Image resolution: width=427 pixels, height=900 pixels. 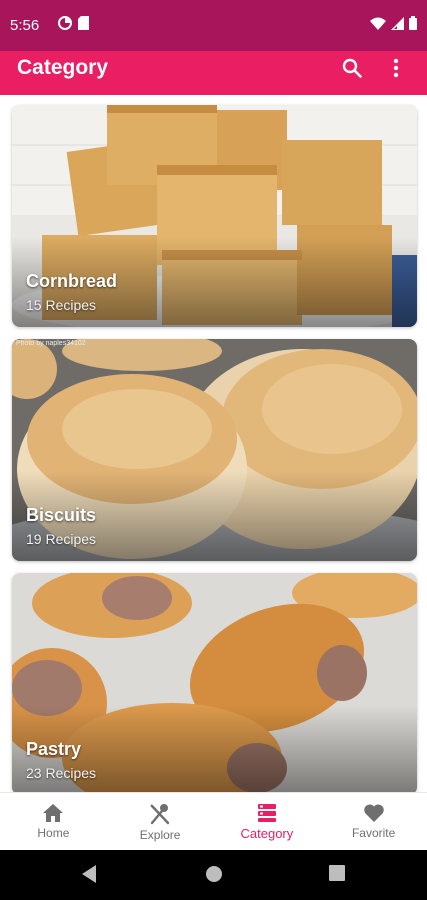 What do you see at coordinates (53, 813) in the screenshot?
I see `home-icon` at bounding box center [53, 813].